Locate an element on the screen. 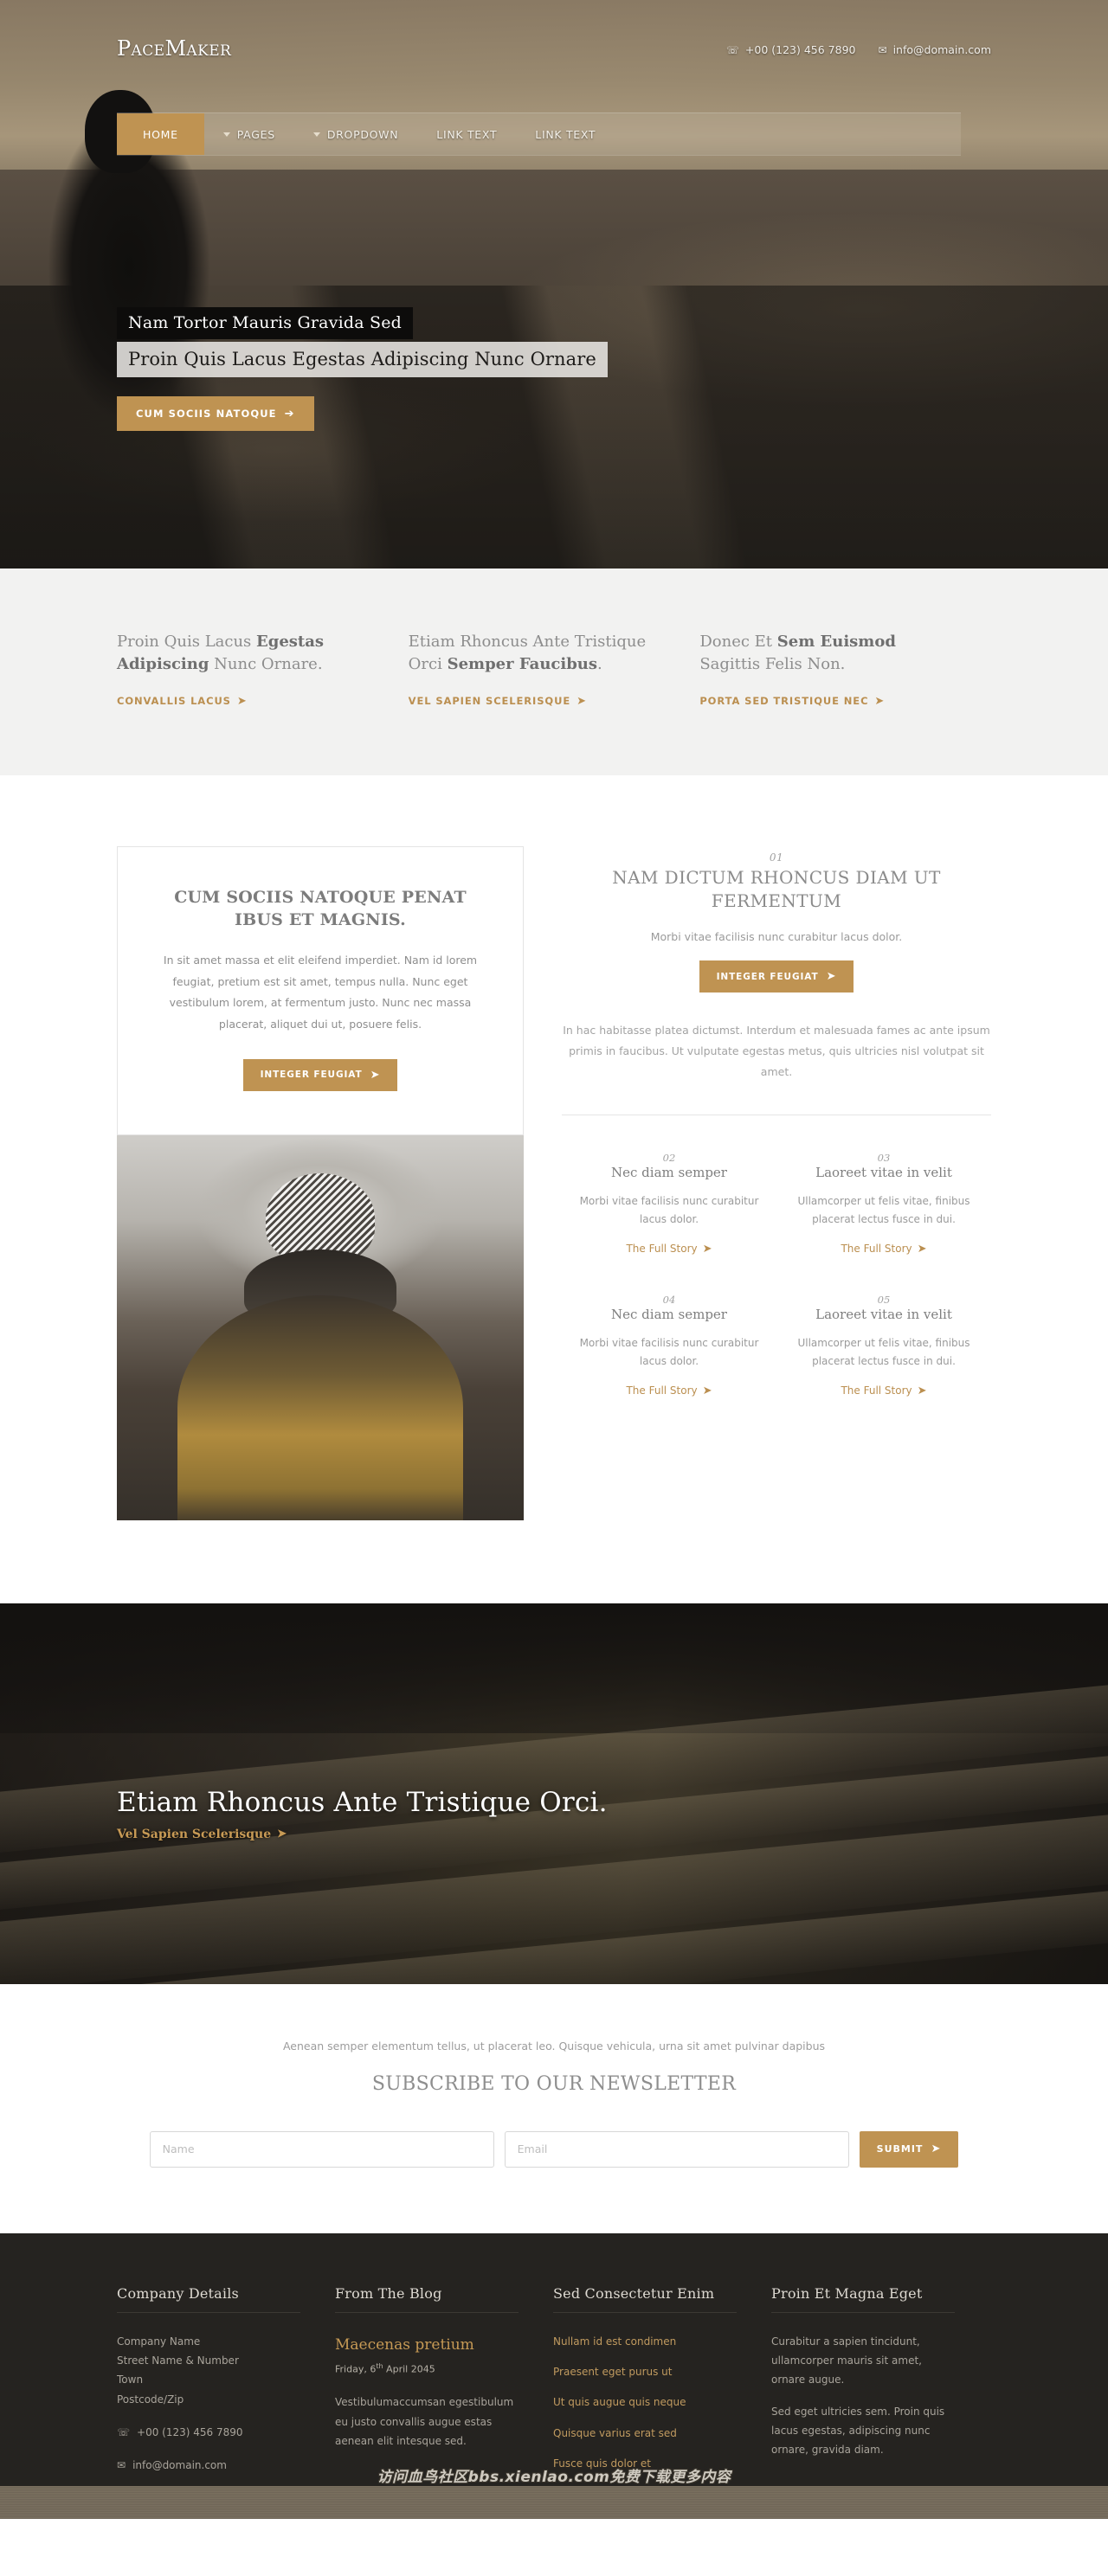  feature-cell-05-link: The Full Story ➤ is located at coordinates (883, 1391).